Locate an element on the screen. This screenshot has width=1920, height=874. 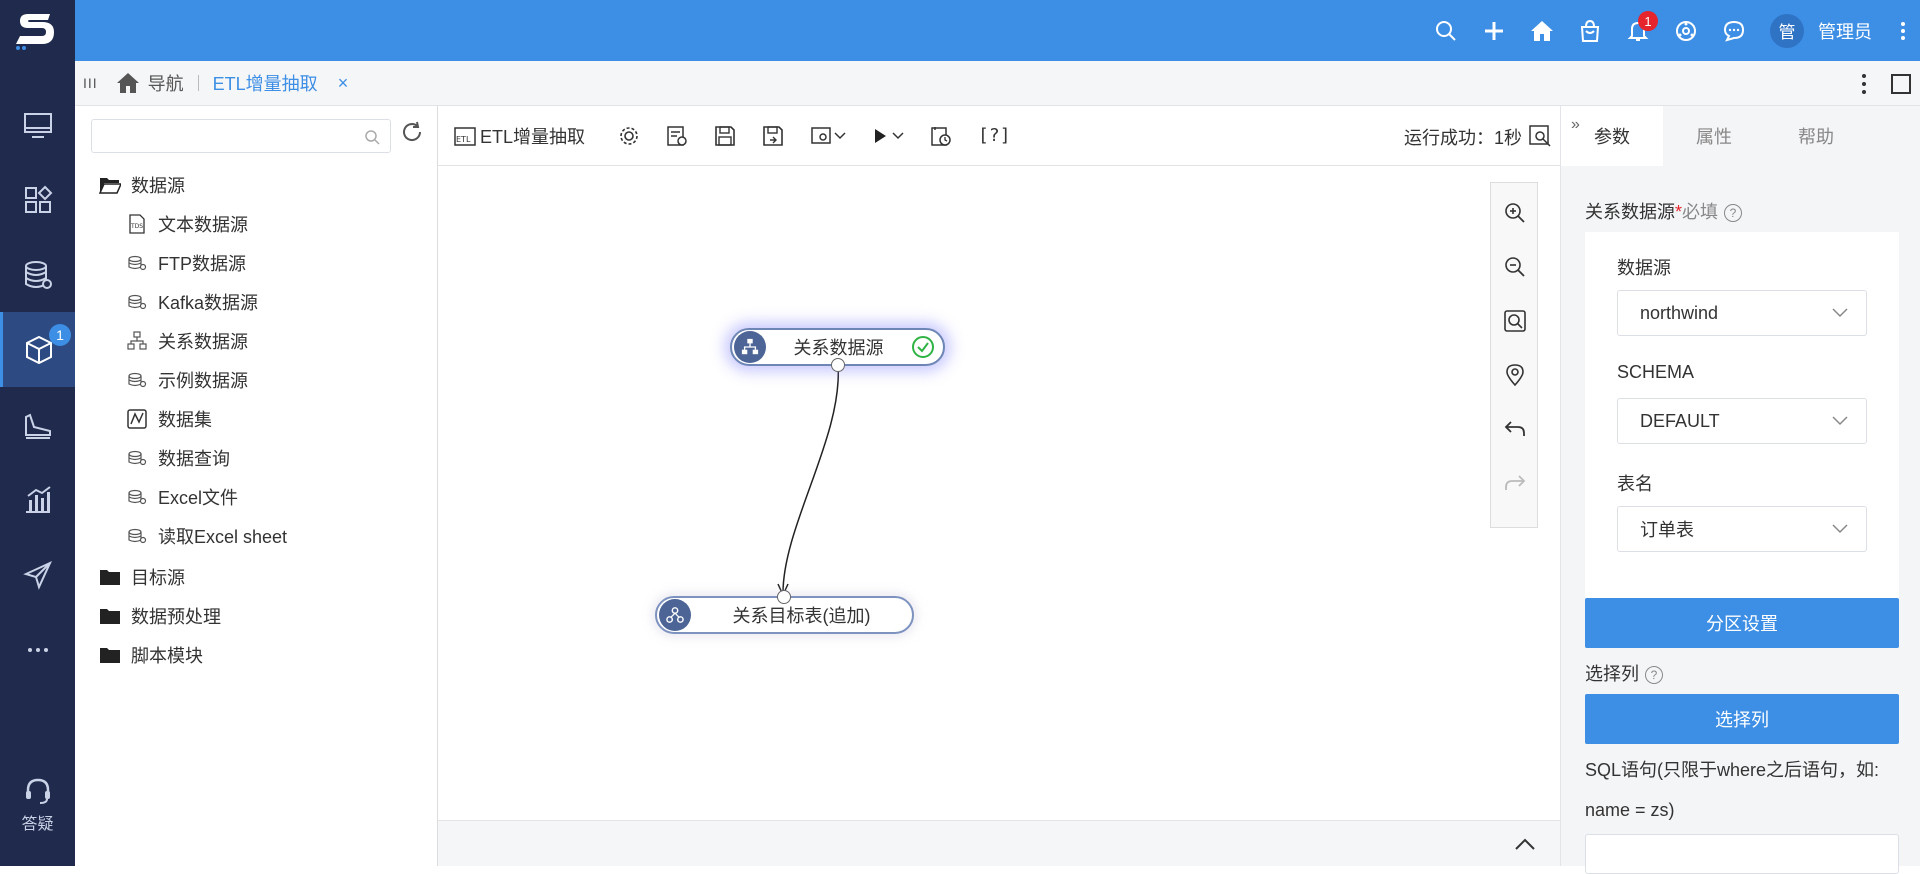
tree-folder-label: 数据源 is located at coordinates (158, 186).